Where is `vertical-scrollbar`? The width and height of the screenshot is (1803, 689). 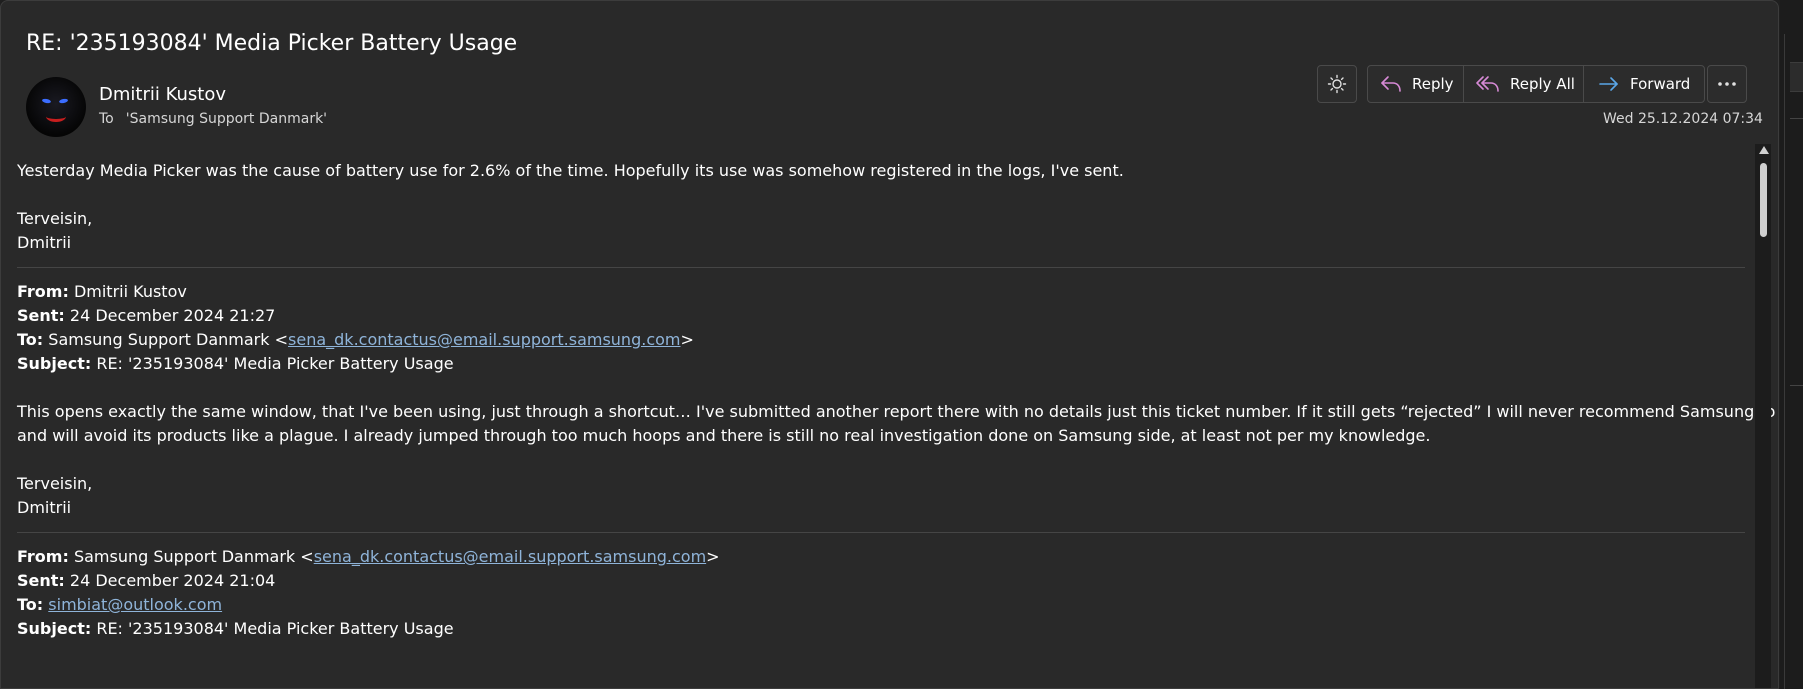 vertical-scrollbar is located at coordinates (1763, 416).